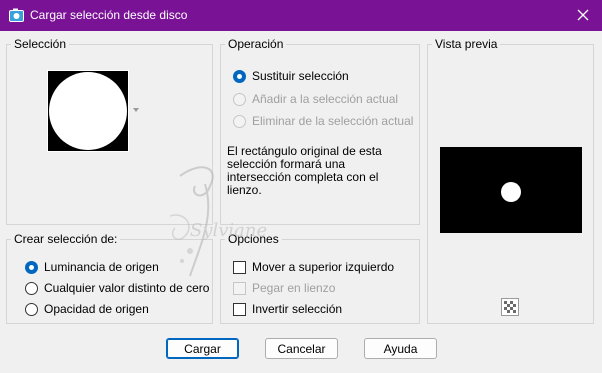 The width and height of the screenshot is (602, 373). I want to click on operacion-label: Operación, so click(256, 44).